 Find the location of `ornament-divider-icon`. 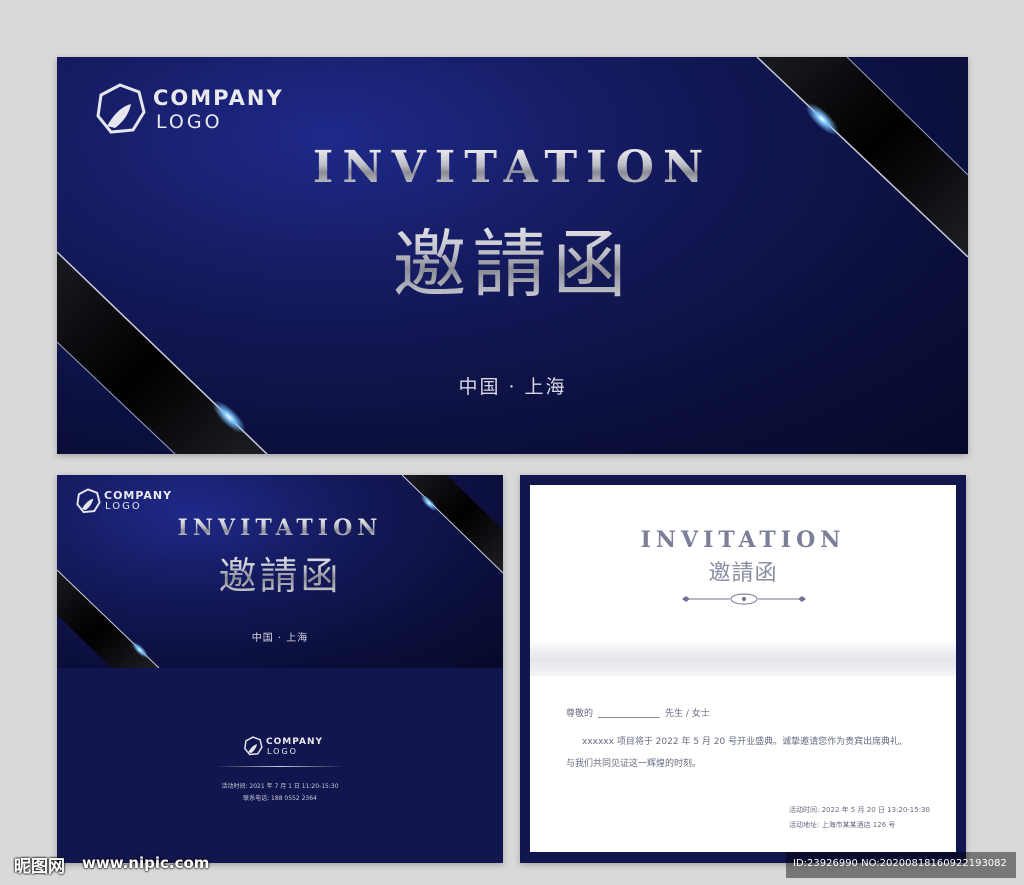

ornament-divider-icon is located at coordinates (744, 599).